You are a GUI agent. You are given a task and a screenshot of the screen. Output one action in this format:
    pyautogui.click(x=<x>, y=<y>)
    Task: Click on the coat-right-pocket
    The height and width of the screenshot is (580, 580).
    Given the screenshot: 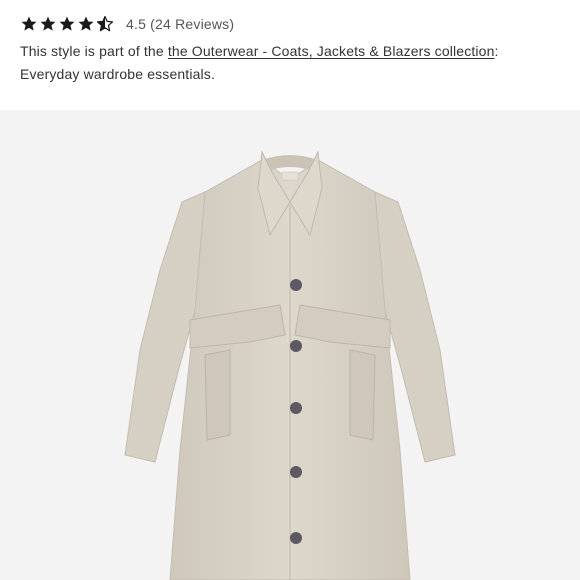 What is the action you would take?
    pyautogui.click(x=362, y=395)
    